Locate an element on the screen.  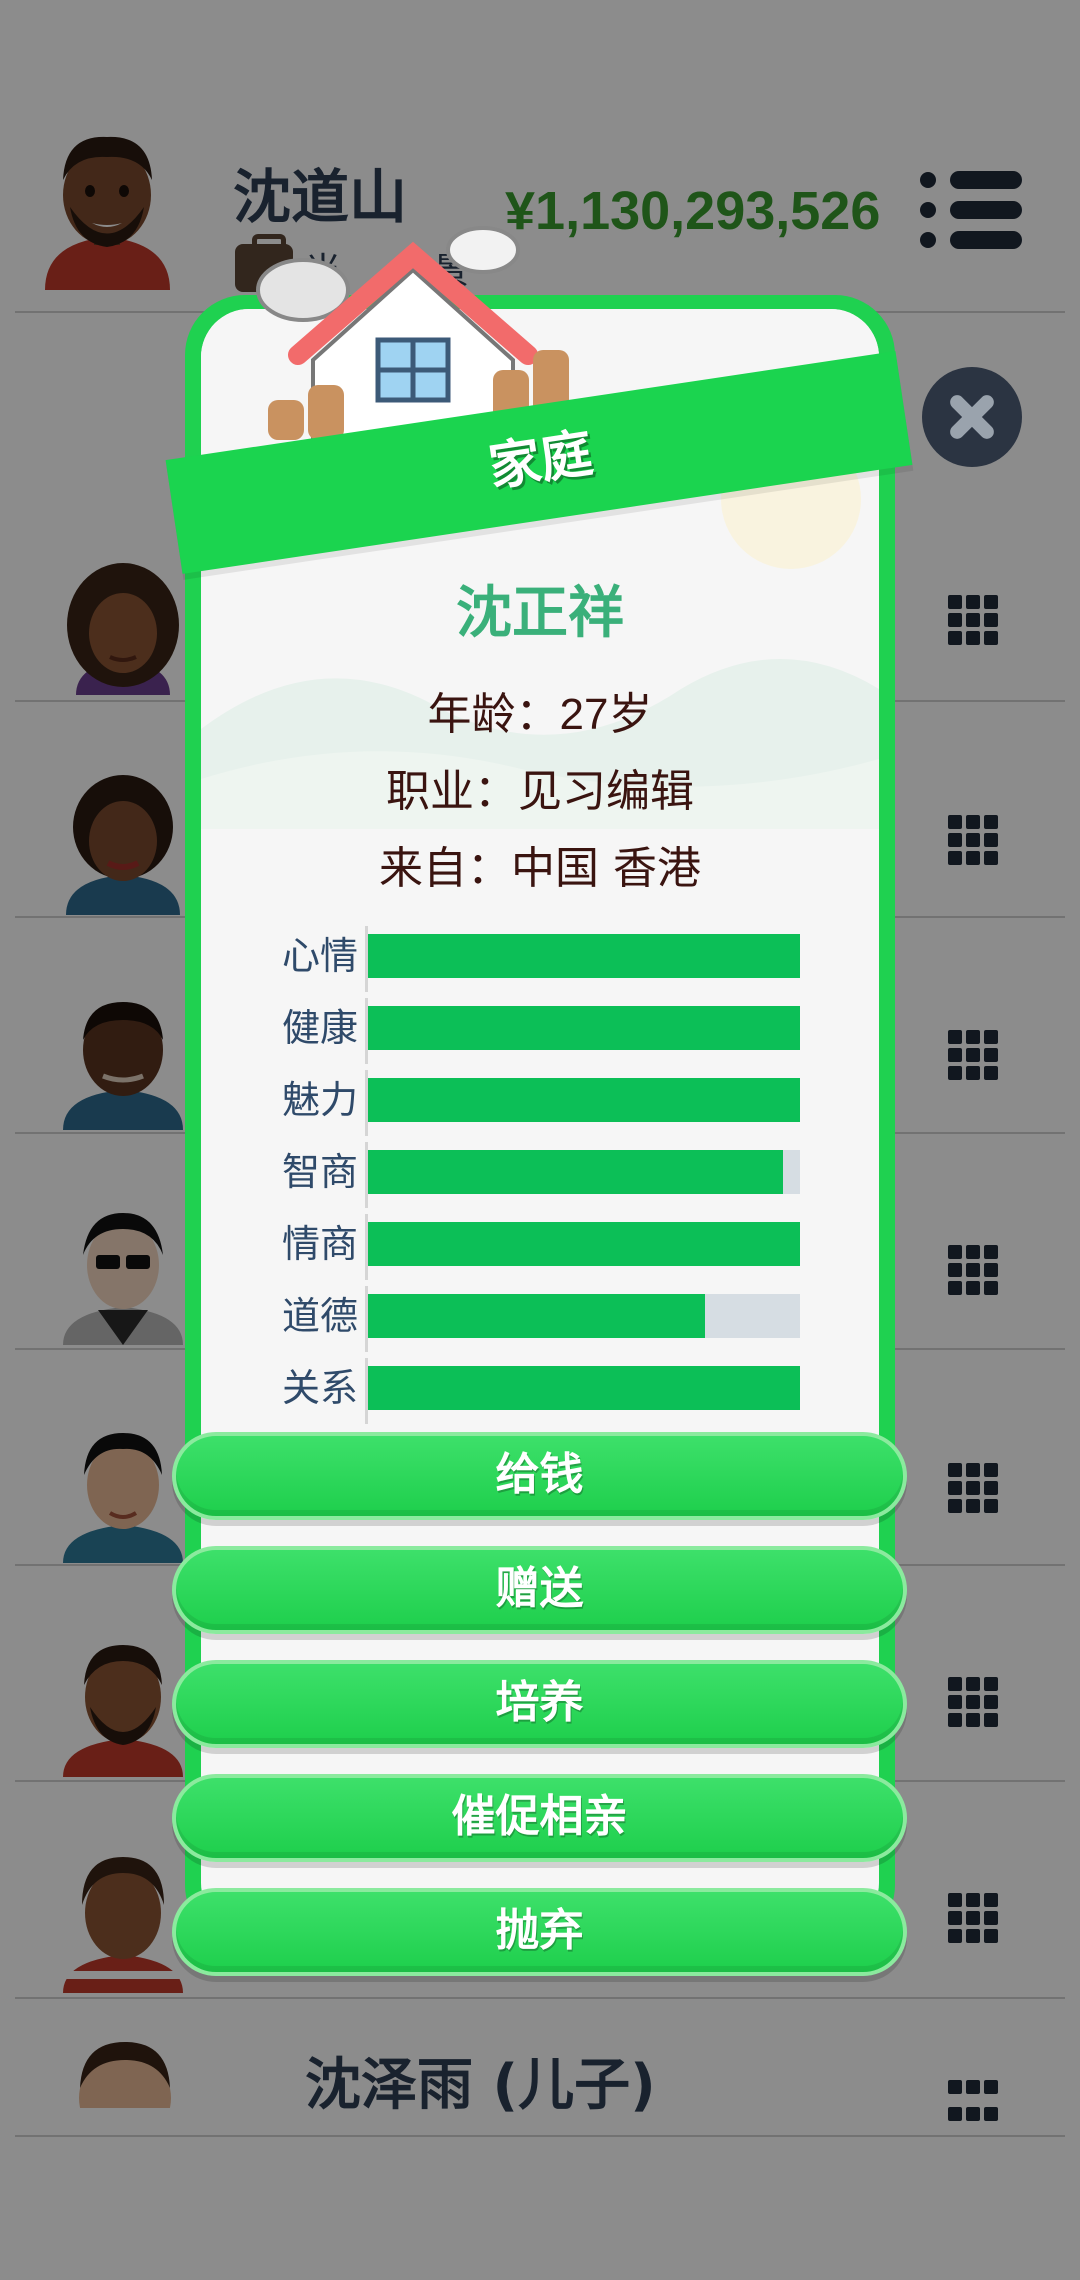
stat-row: 关系 is located at coordinates (535, 1391).